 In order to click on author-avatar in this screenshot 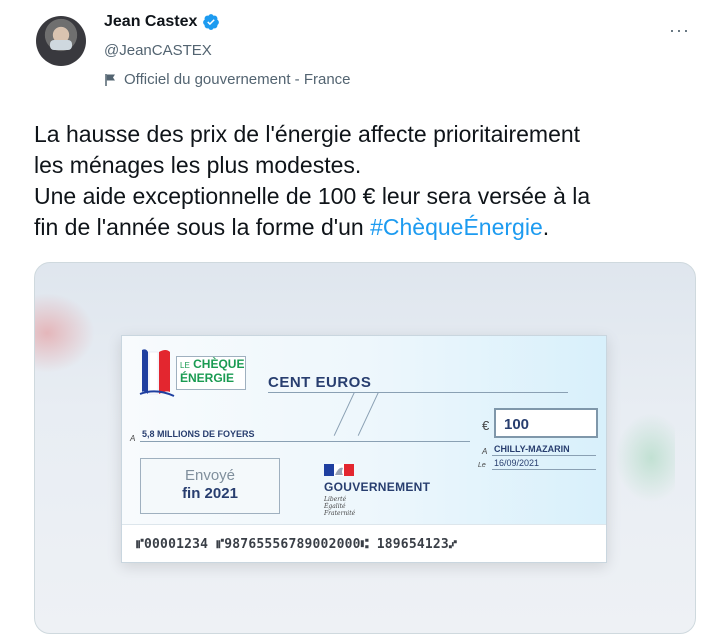, I will do `click(61, 41)`.